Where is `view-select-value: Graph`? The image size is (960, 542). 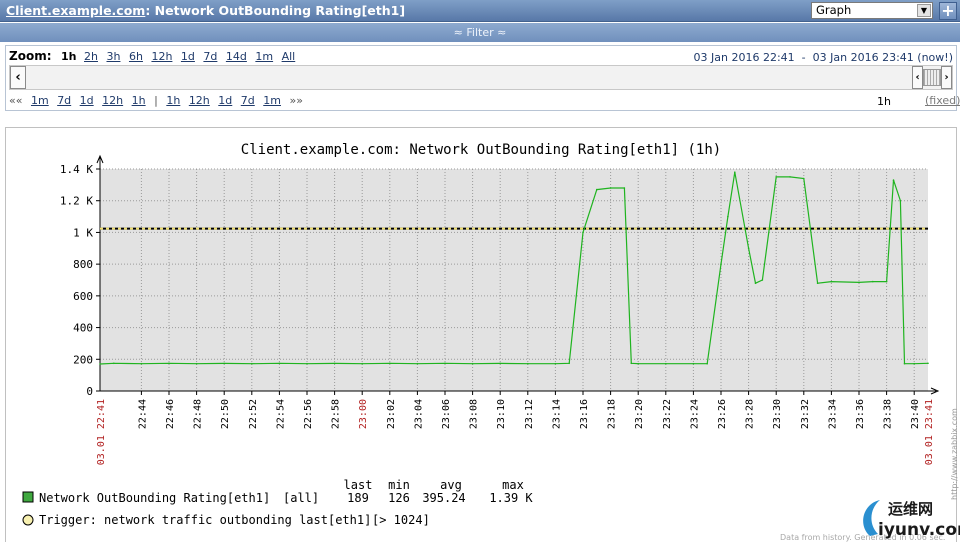 view-select-value: Graph is located at coordinates (834, 10).